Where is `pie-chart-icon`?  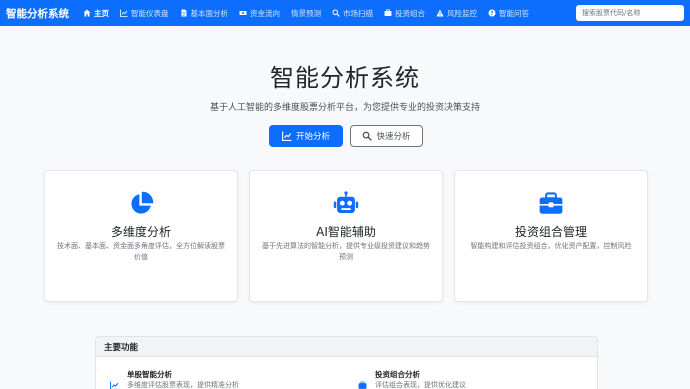 pie-chart-icon is located at coordinates (141, 204).